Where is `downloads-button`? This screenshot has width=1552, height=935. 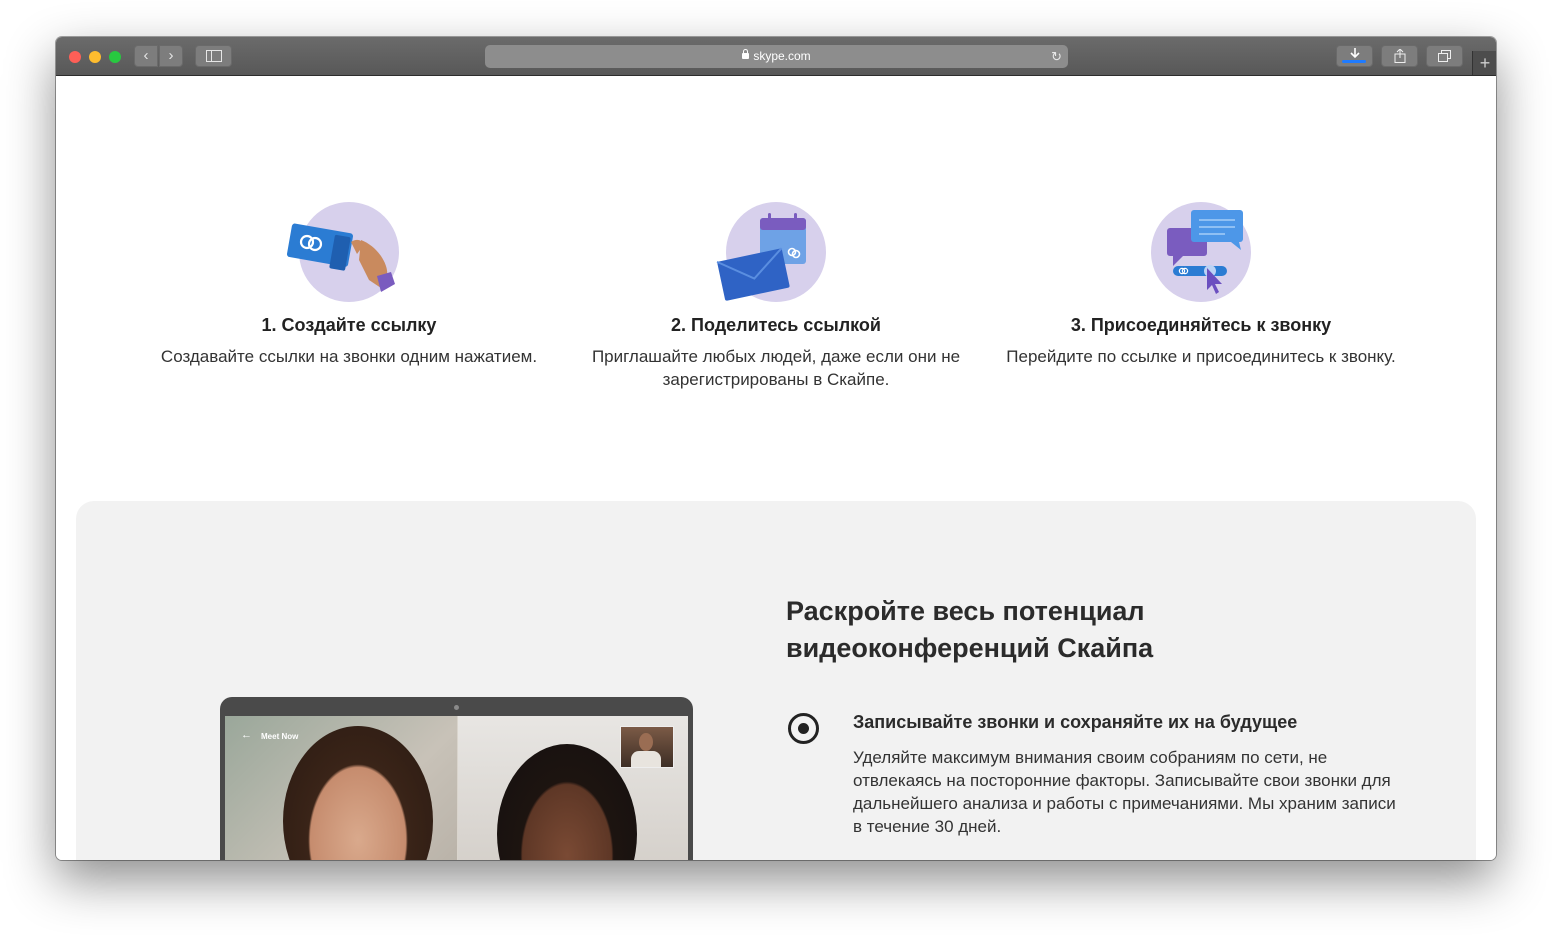 downloads-button is located at coordinates (1354, 56).